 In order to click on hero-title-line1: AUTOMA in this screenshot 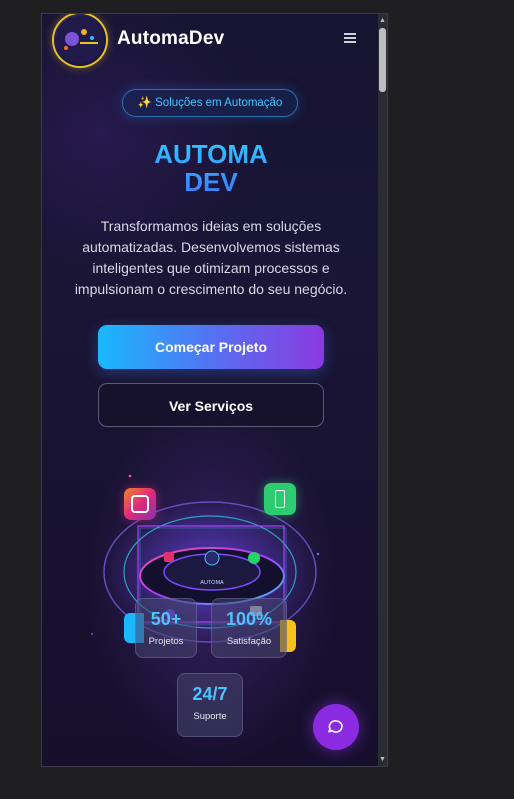, I will do `click(211, 154)`.